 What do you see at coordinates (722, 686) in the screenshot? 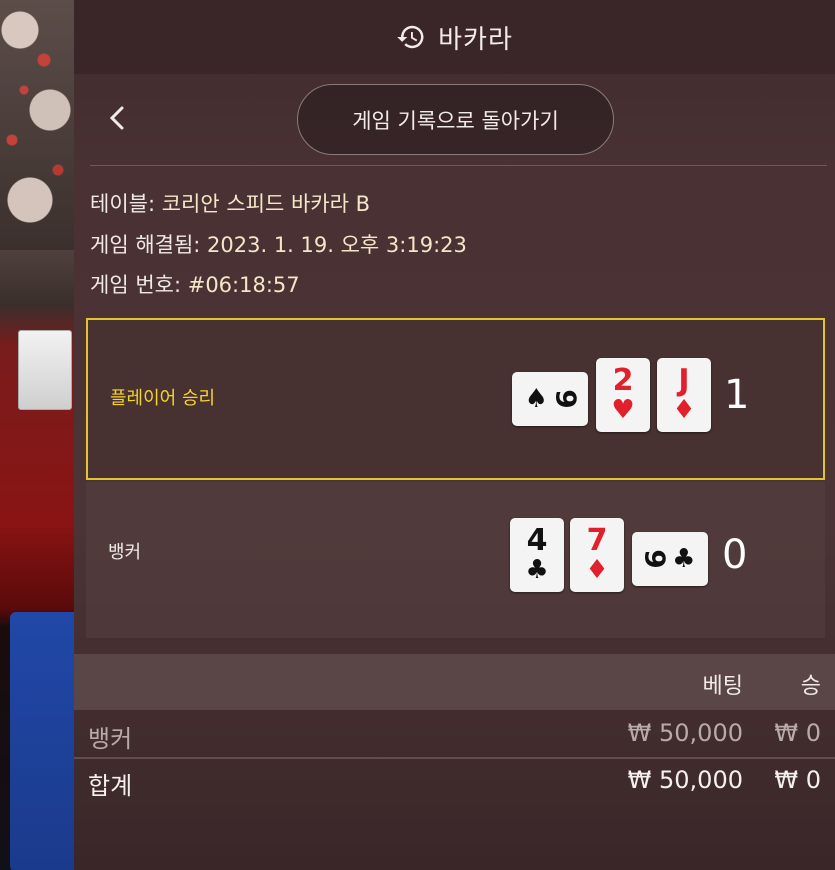
I see `bet-column-header: 베팅` at bounding box center [722, 686].